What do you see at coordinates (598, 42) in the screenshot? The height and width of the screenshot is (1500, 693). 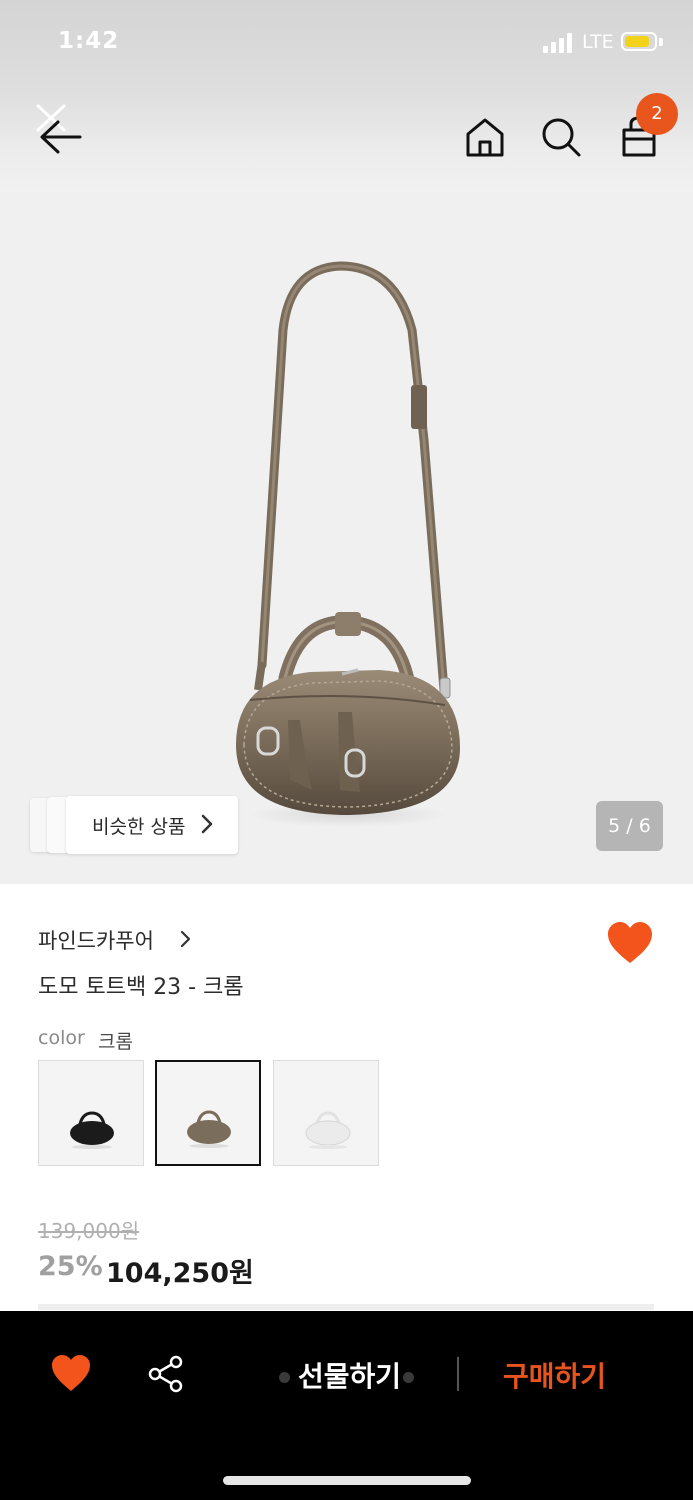 I see `network-label: LTE` at bounding box center [598, 42].